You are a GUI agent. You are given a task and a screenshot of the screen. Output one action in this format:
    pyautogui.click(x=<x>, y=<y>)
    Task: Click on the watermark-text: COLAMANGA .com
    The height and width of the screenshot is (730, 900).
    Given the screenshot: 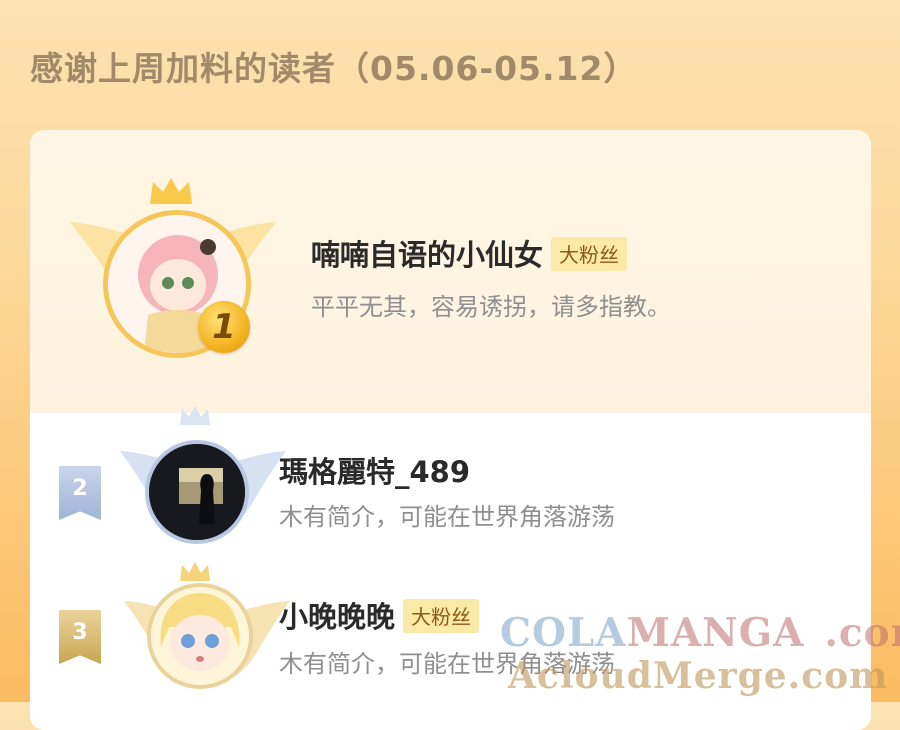 What is the action you would take?
    pyautogui.click(x=700, y=633)
    